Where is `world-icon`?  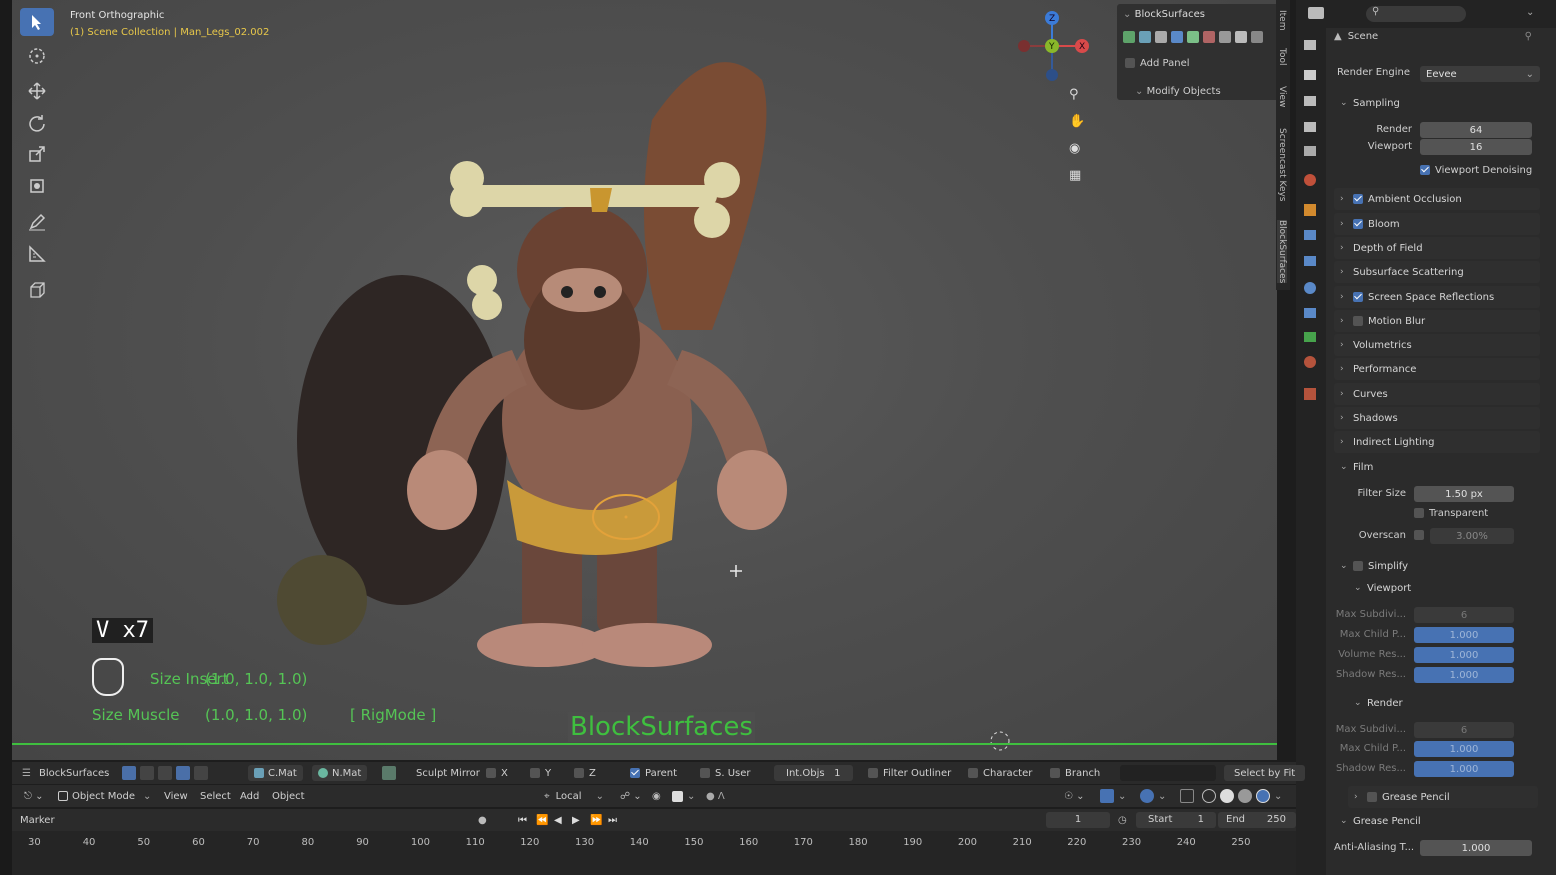 world-icon is located at coordinates (1310, 180).